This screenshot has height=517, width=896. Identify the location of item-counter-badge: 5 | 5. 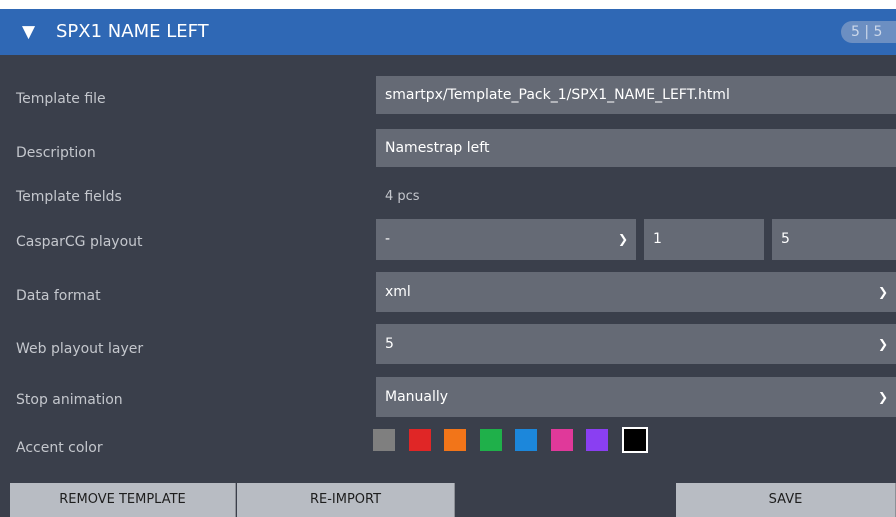
(868, 32).